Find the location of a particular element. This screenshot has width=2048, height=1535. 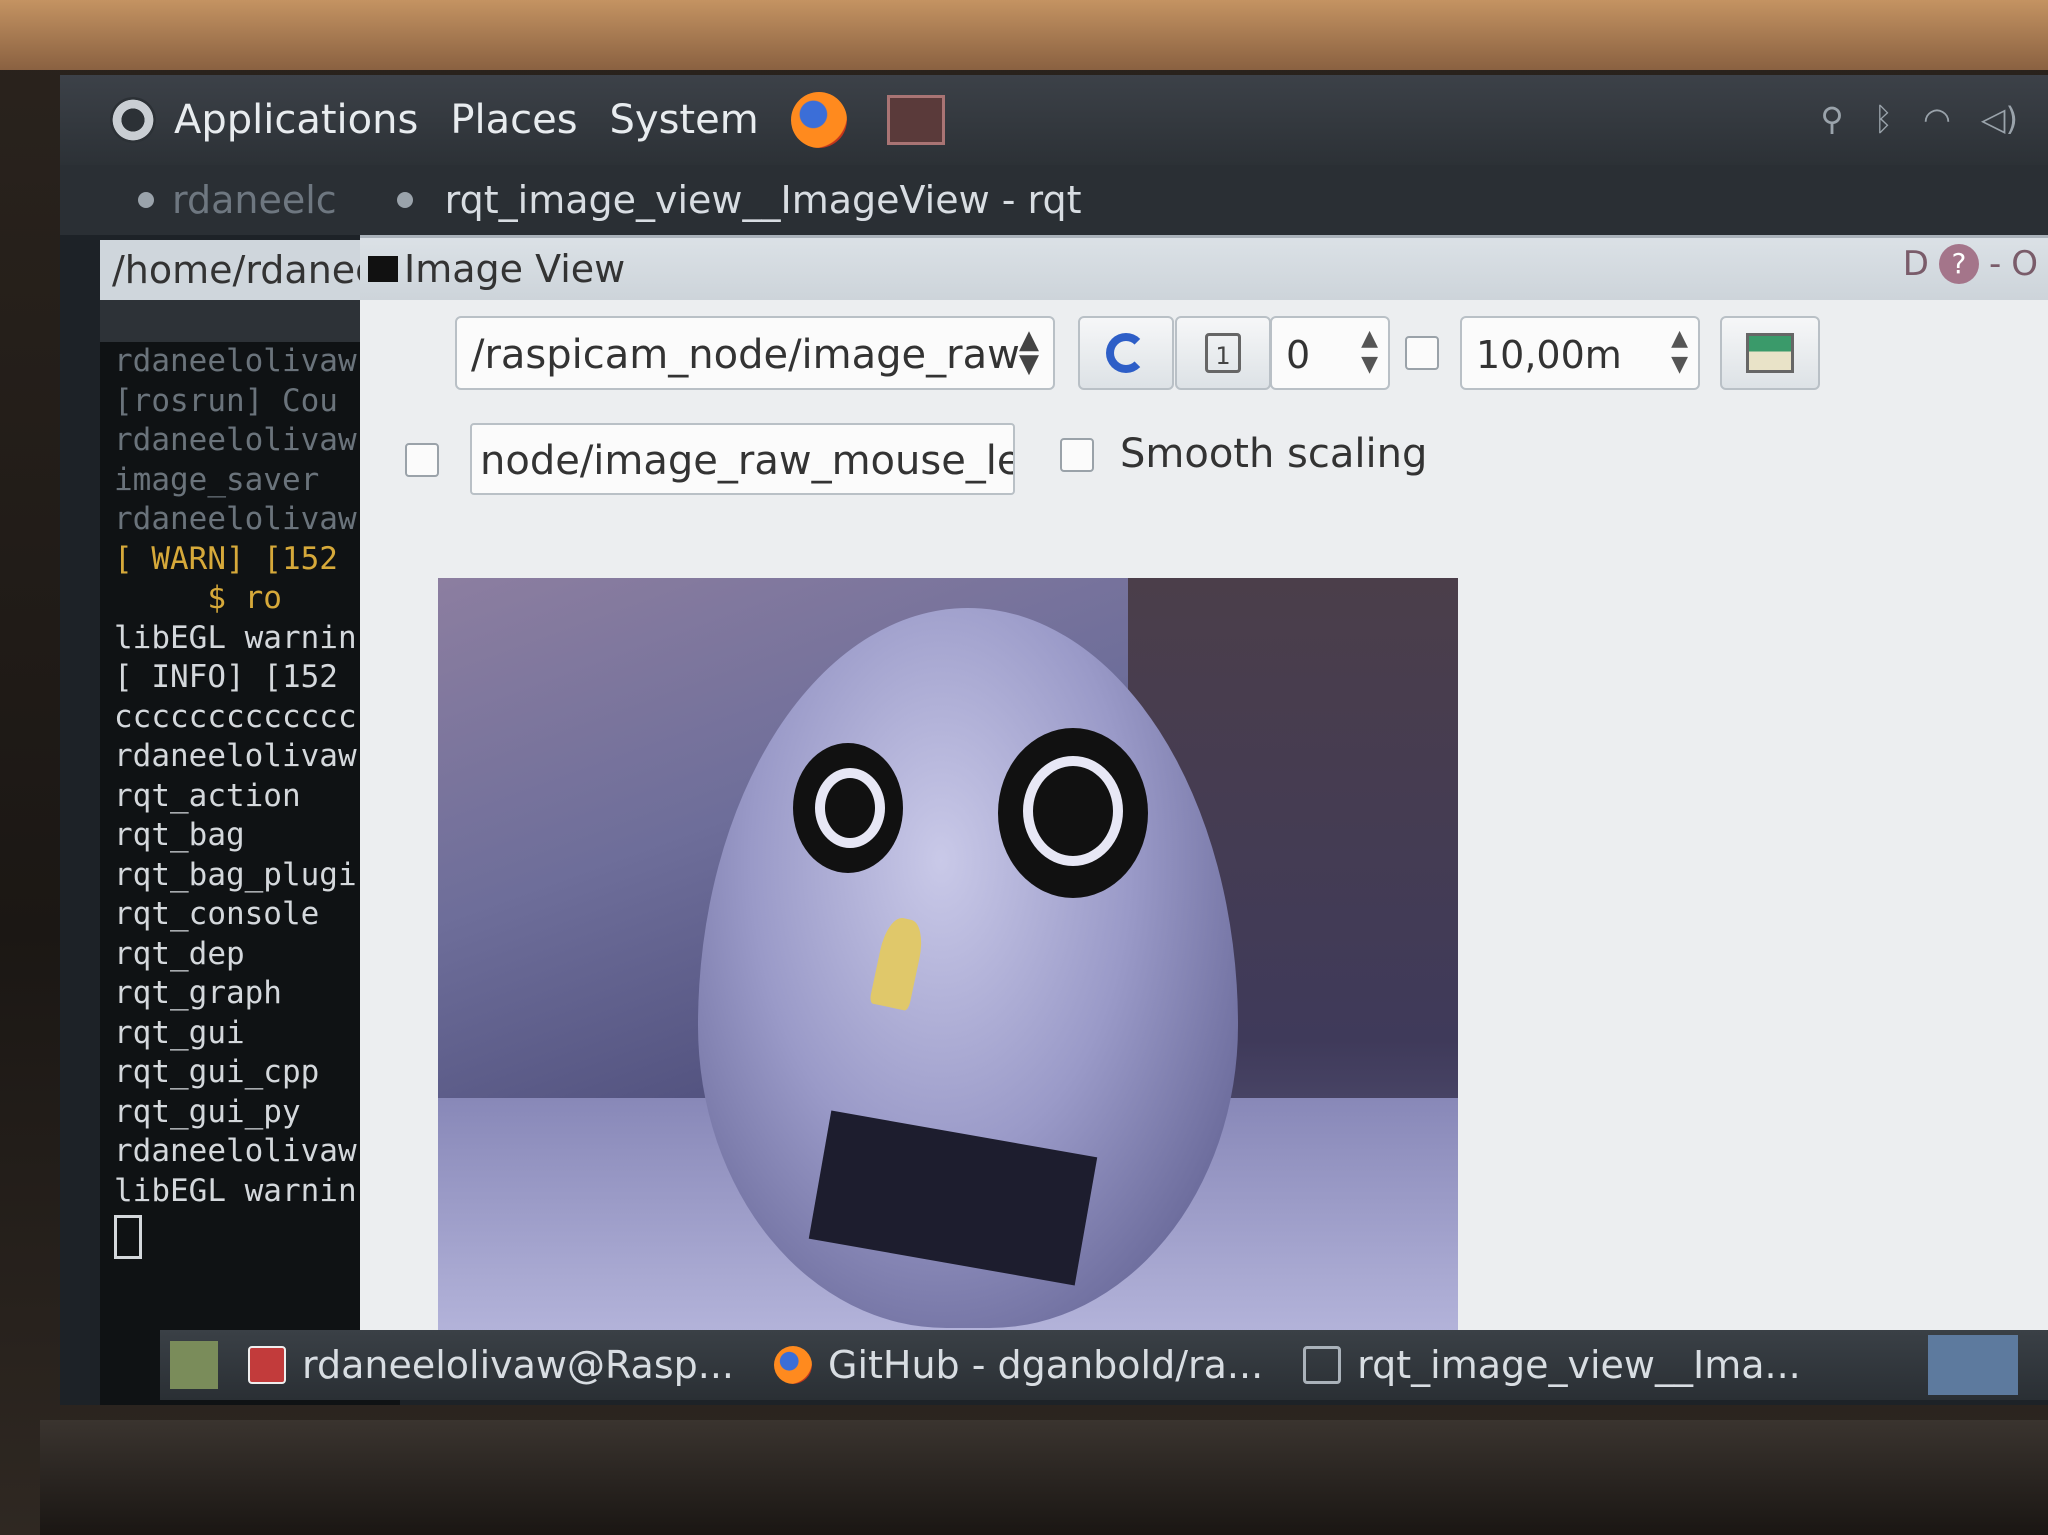

terminal-line: rqt_gui_py is located at coordinates (207, 1111).